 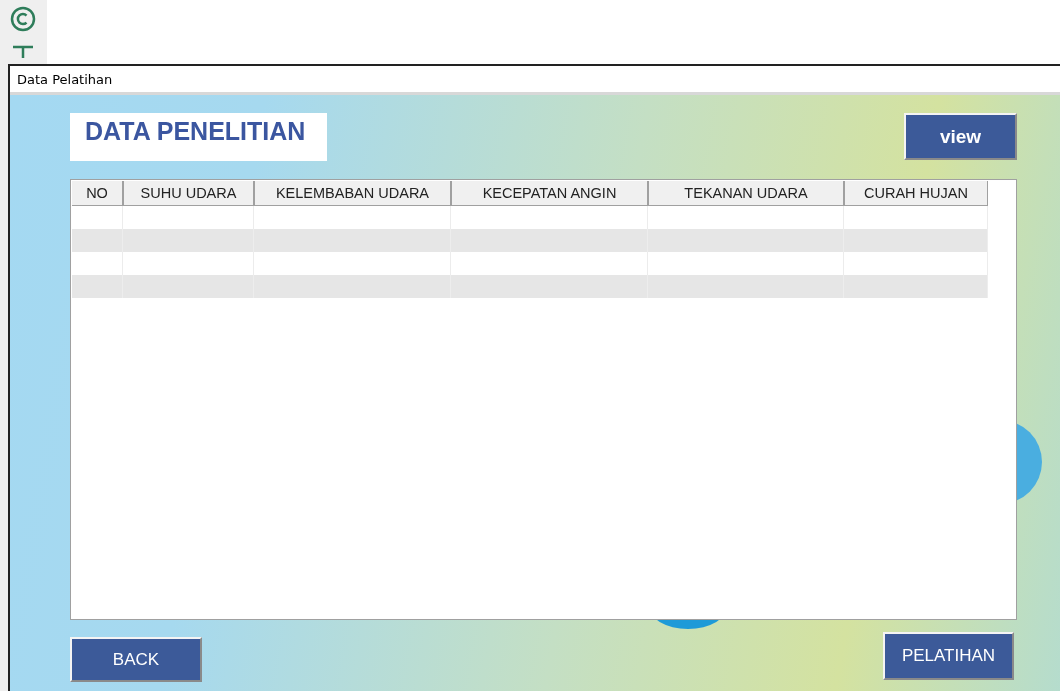 I want to click on page-heading: DATA PENELITIAN, so click(x=198, y=137).